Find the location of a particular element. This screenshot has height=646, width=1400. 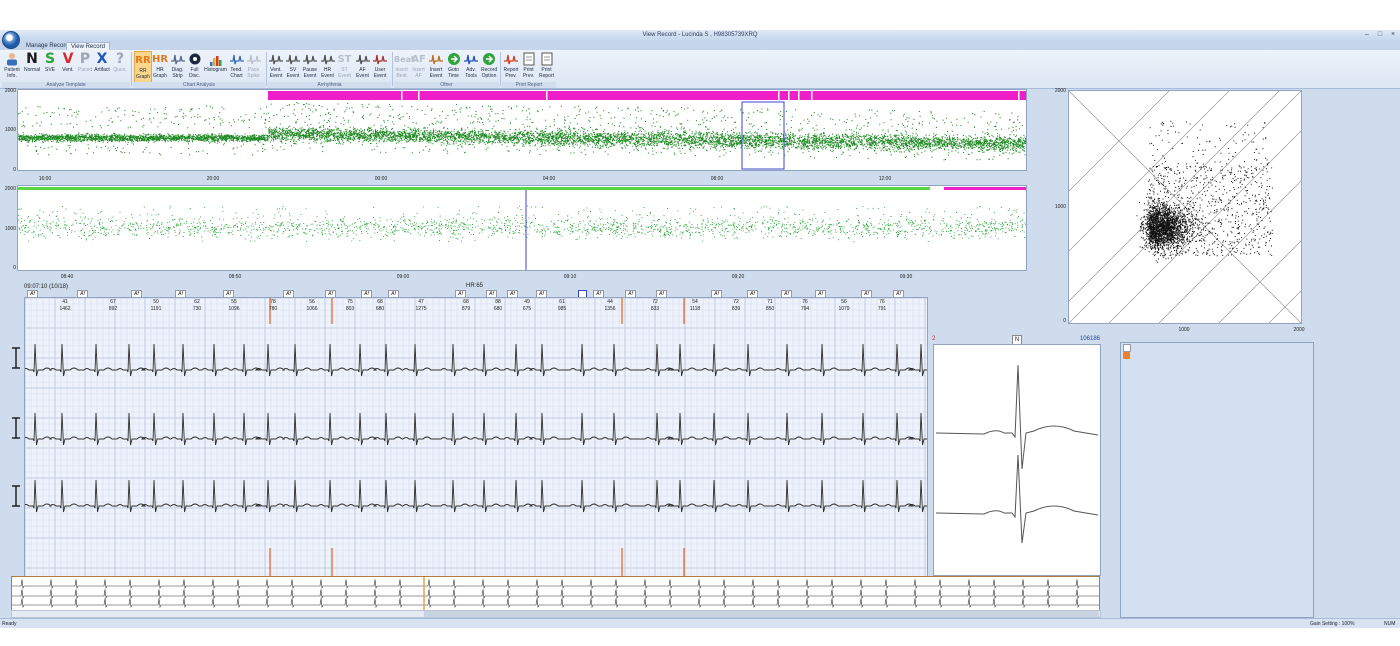

status-text: Ready is located at coordinates (9, 624).